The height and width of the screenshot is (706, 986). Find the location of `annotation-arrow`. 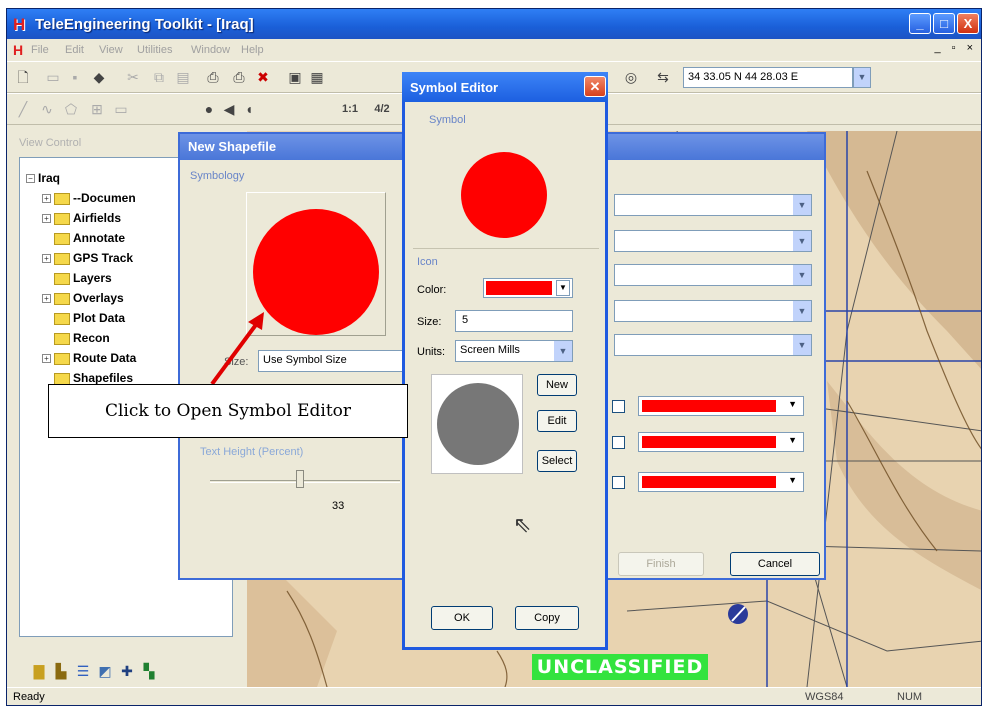

annotation-arrow is located at coordinates (237, 349).